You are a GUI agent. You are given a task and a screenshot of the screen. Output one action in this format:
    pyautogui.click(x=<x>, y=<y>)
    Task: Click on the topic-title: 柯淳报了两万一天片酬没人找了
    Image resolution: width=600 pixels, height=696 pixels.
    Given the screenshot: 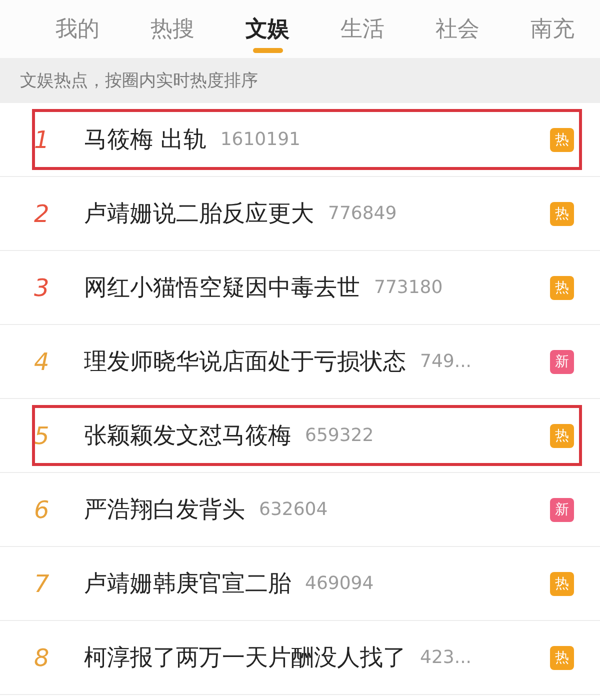 What is the action you would take?
    pyautogui.click(x=245, y=657)
    